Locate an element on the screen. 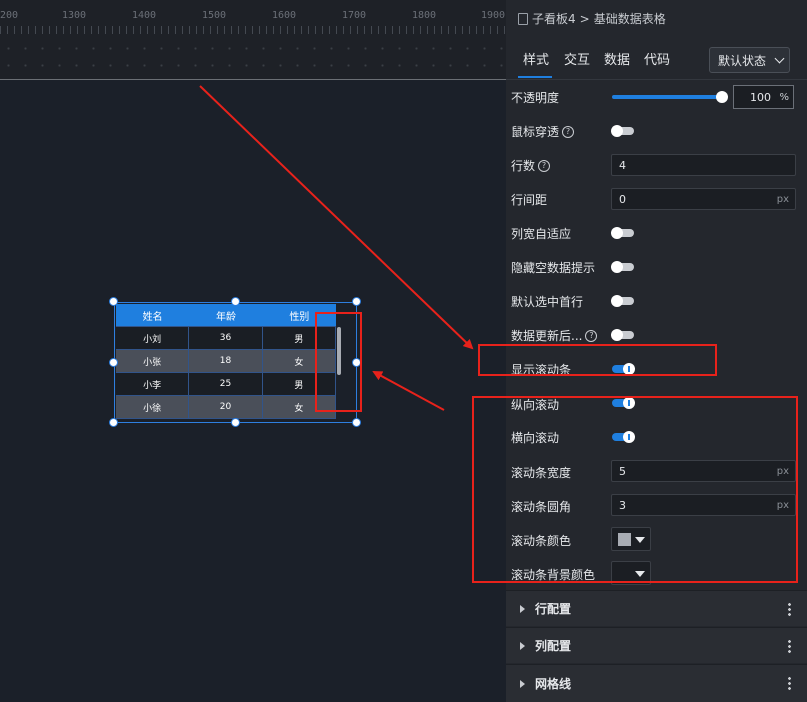  label-text: 行数 is located at coordinates (523, 166).